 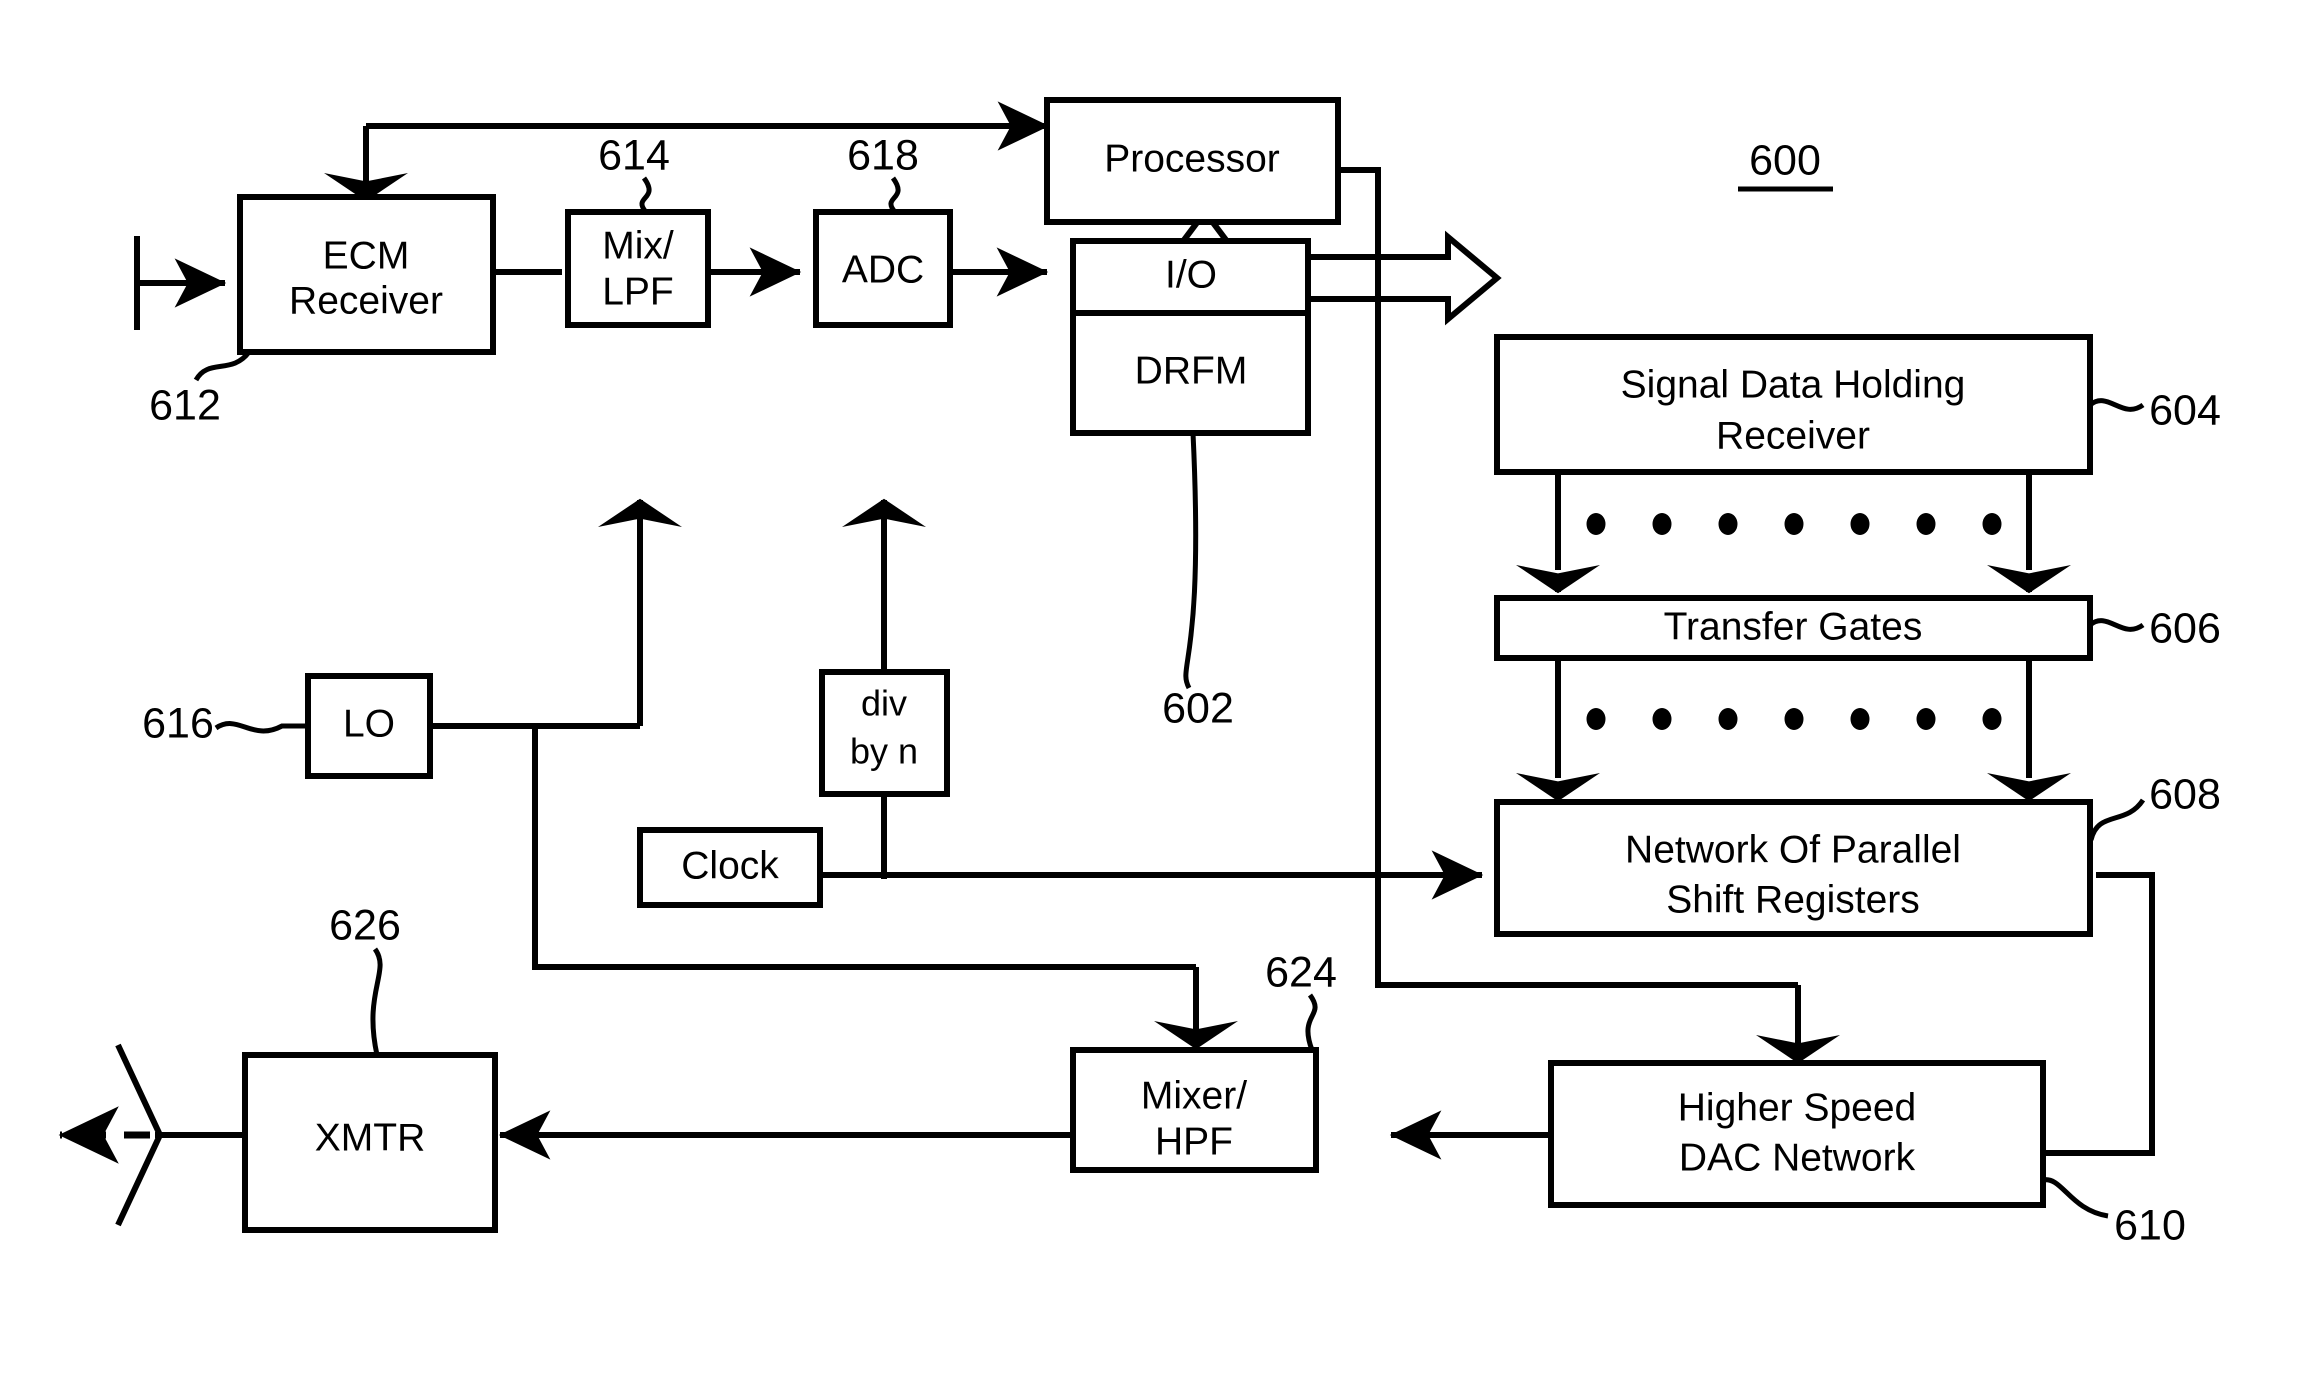 I want to click on clock-label: Clock, so click(x=730, y=865).